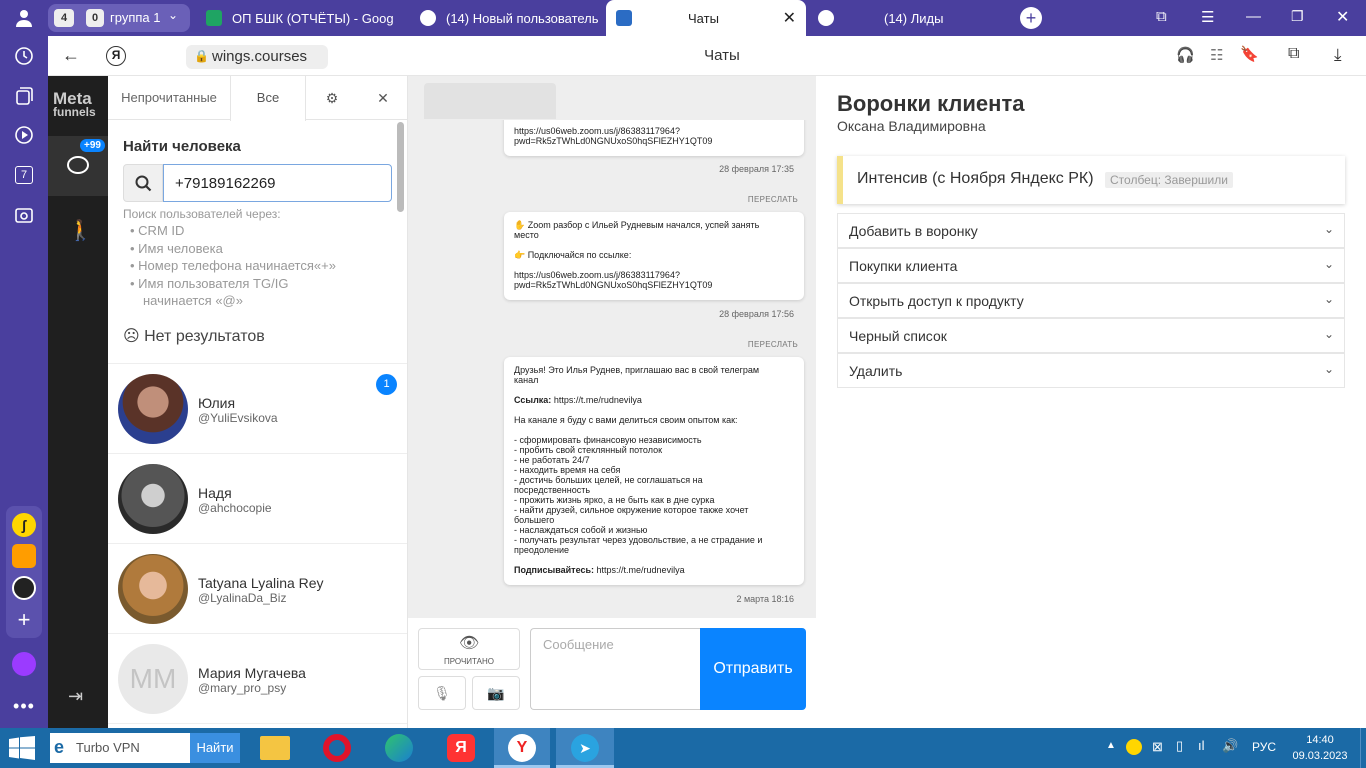 Image resolution: width=1366 pixels, height=768 pixels. What do you see at coordinates (78, 104) in the screenshot?
I see `app-logo: Meta funnels` at bounding box center [78, 104].